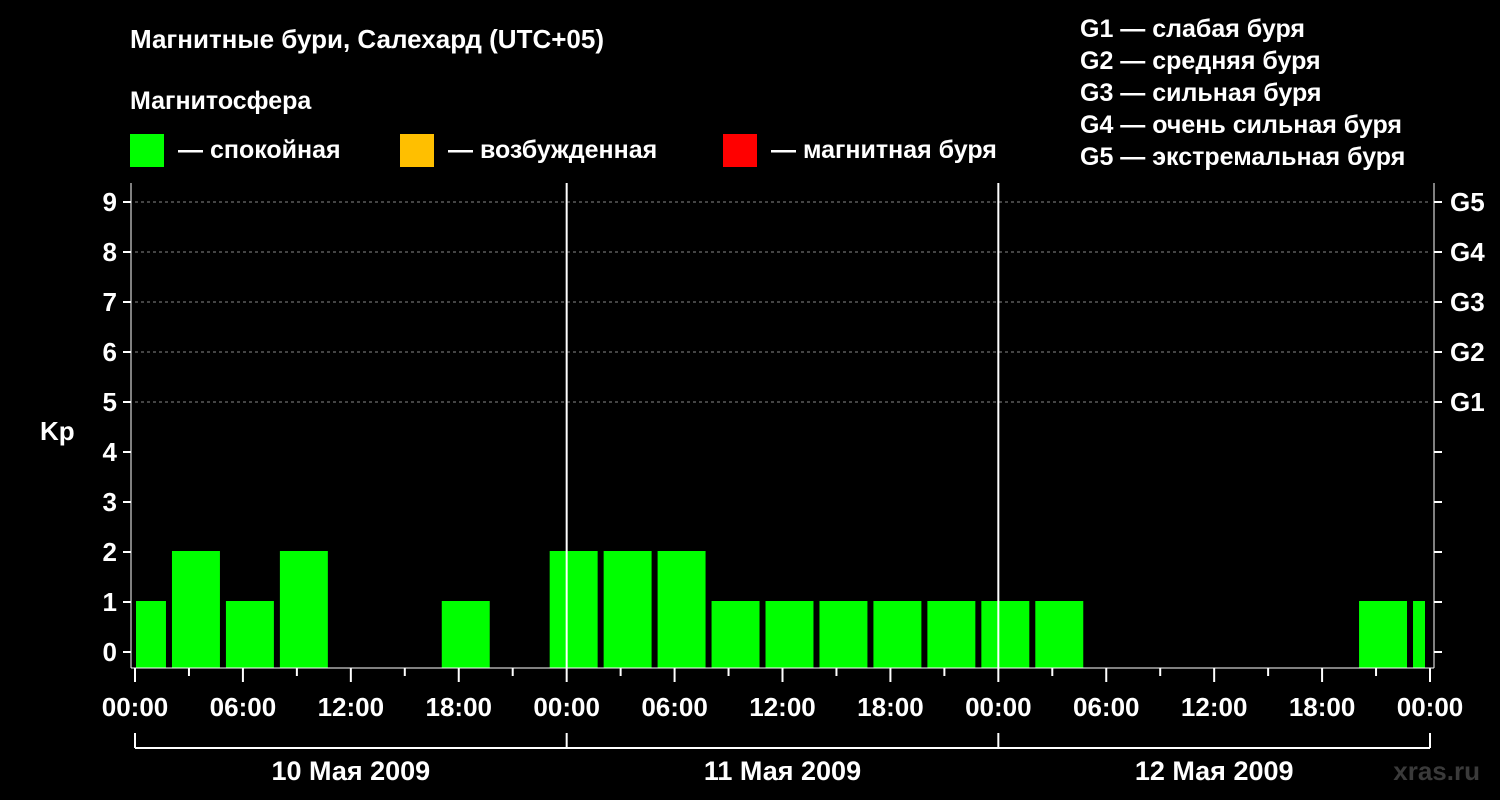 This screenshot has height=800, width=1500. Describe the element at coordinates (110, 452) in the screenshot. I see `y-tick-label: 4` at that location.